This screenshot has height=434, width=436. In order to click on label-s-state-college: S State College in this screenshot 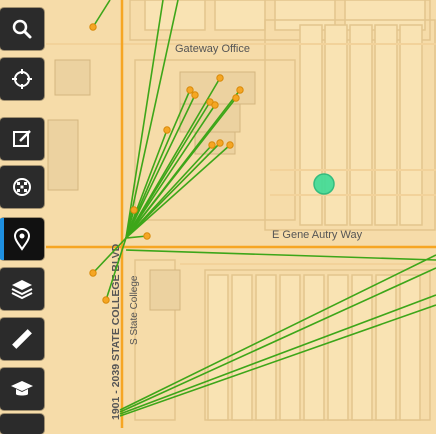, I will do `click(134, 310)`.